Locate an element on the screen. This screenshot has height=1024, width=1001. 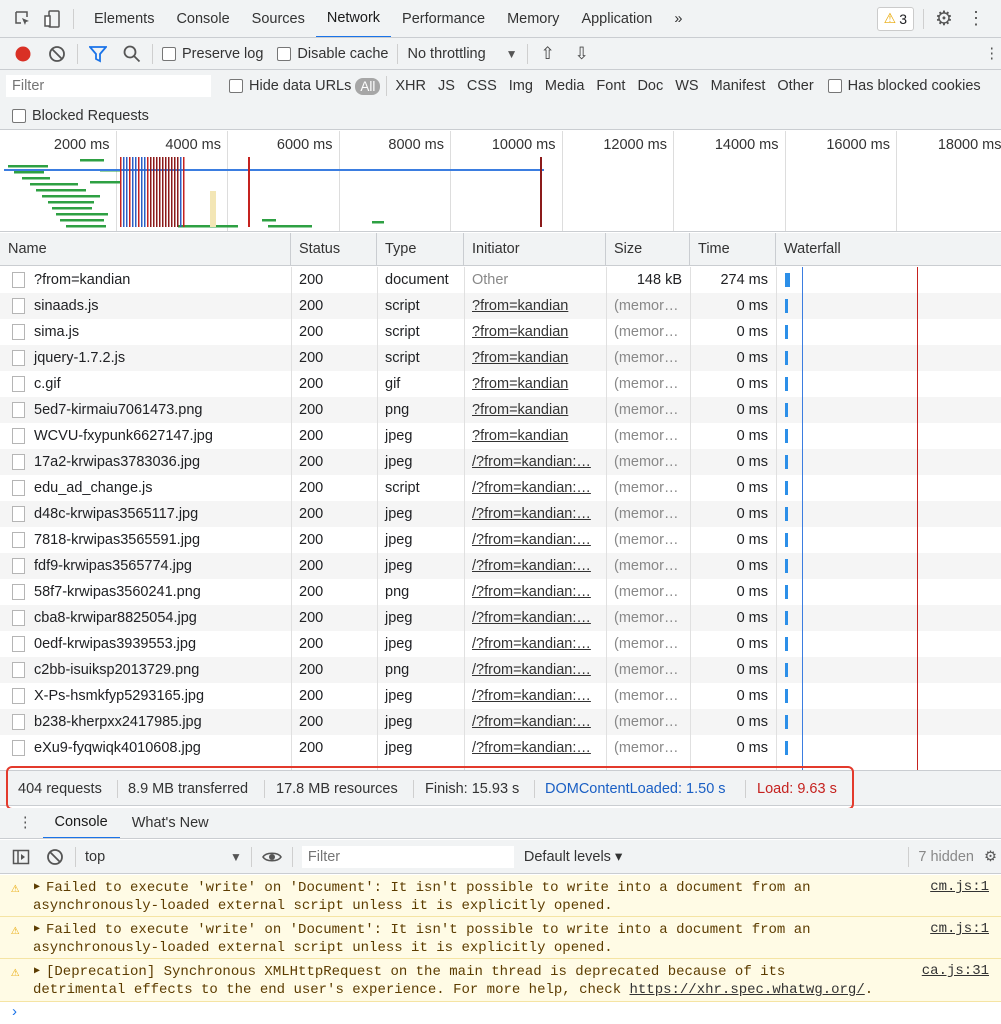
drawer-tab-whats-new: What's New is located at coordinates (170, 823).